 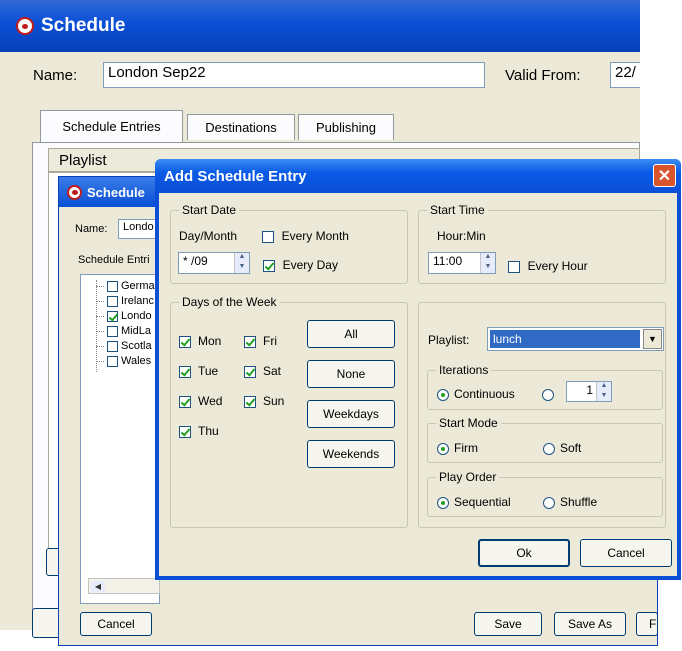 I want to click on ok-button: Ok, so click(x=524, y=553).